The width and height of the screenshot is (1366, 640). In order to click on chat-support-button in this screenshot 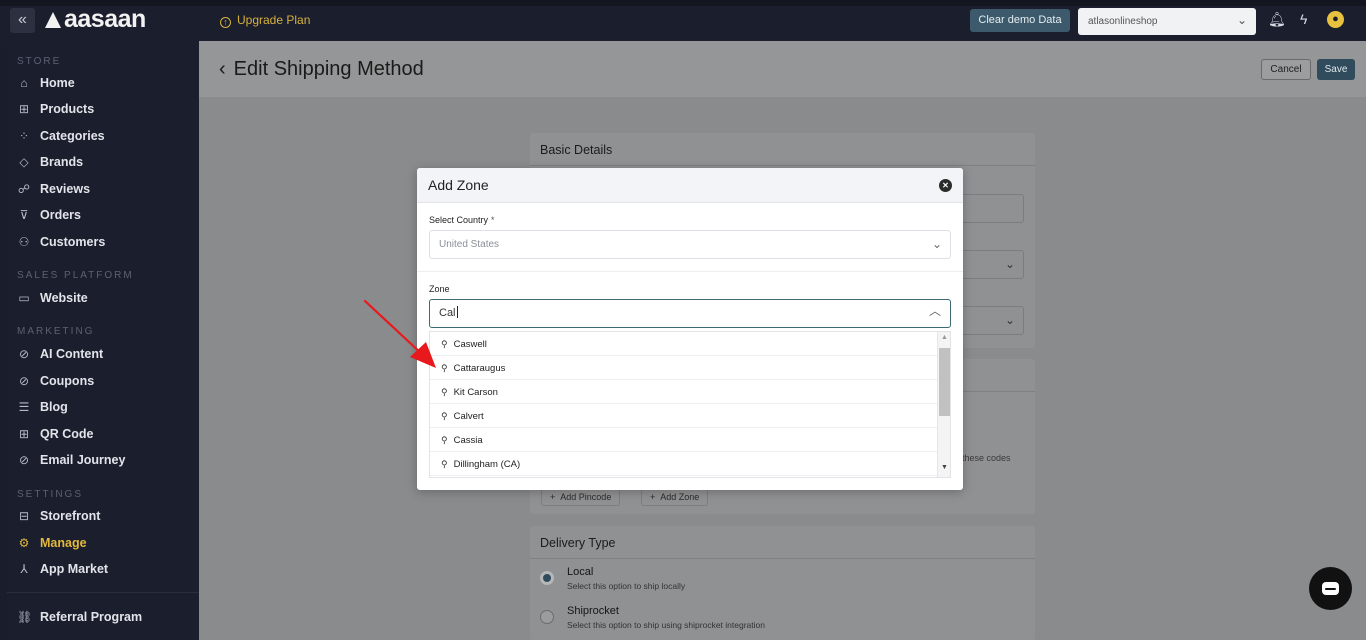, I will do `click(1330, 588)`.